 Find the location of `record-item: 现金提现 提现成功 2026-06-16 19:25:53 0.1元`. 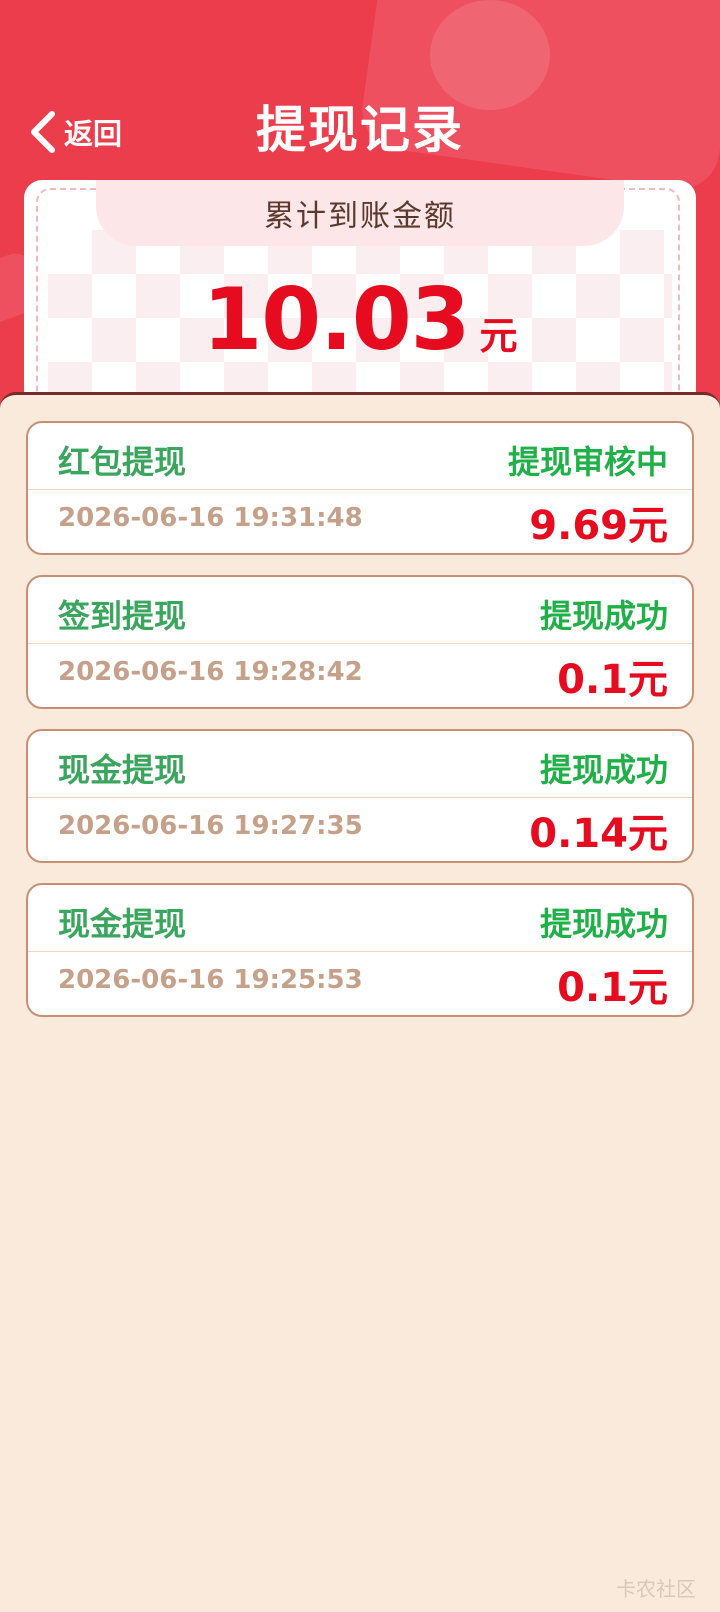

record-item: 现金提现 提现成功 2026-06-16 19:25:53 0.1元 is located at coordinates (360, 950).